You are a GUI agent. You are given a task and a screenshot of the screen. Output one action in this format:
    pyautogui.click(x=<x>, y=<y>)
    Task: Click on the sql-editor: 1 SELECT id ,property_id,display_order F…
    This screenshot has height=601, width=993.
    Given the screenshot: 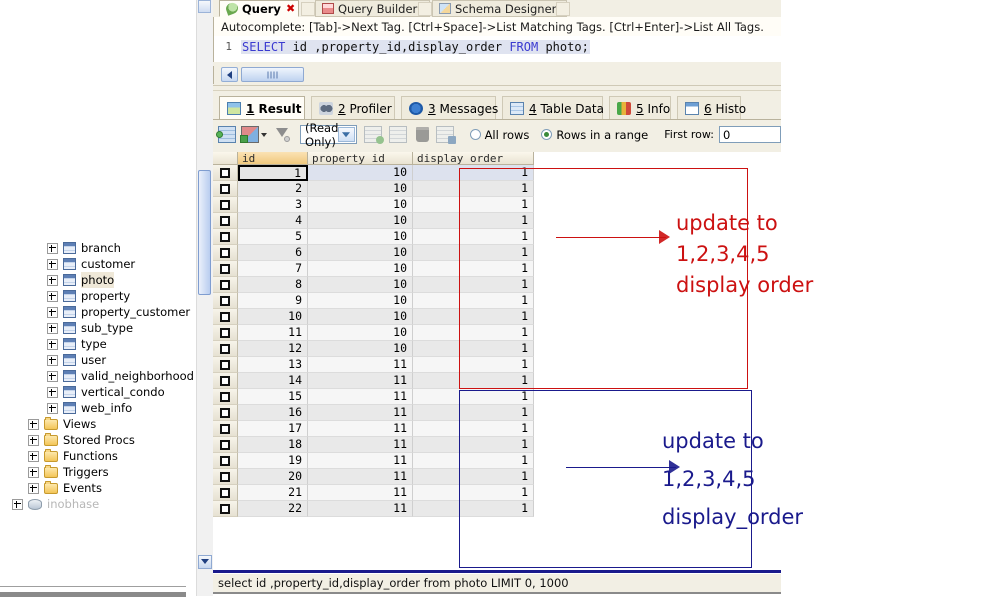 What is the action you would take?
    pyautogui.click(x=497, y=49)
    